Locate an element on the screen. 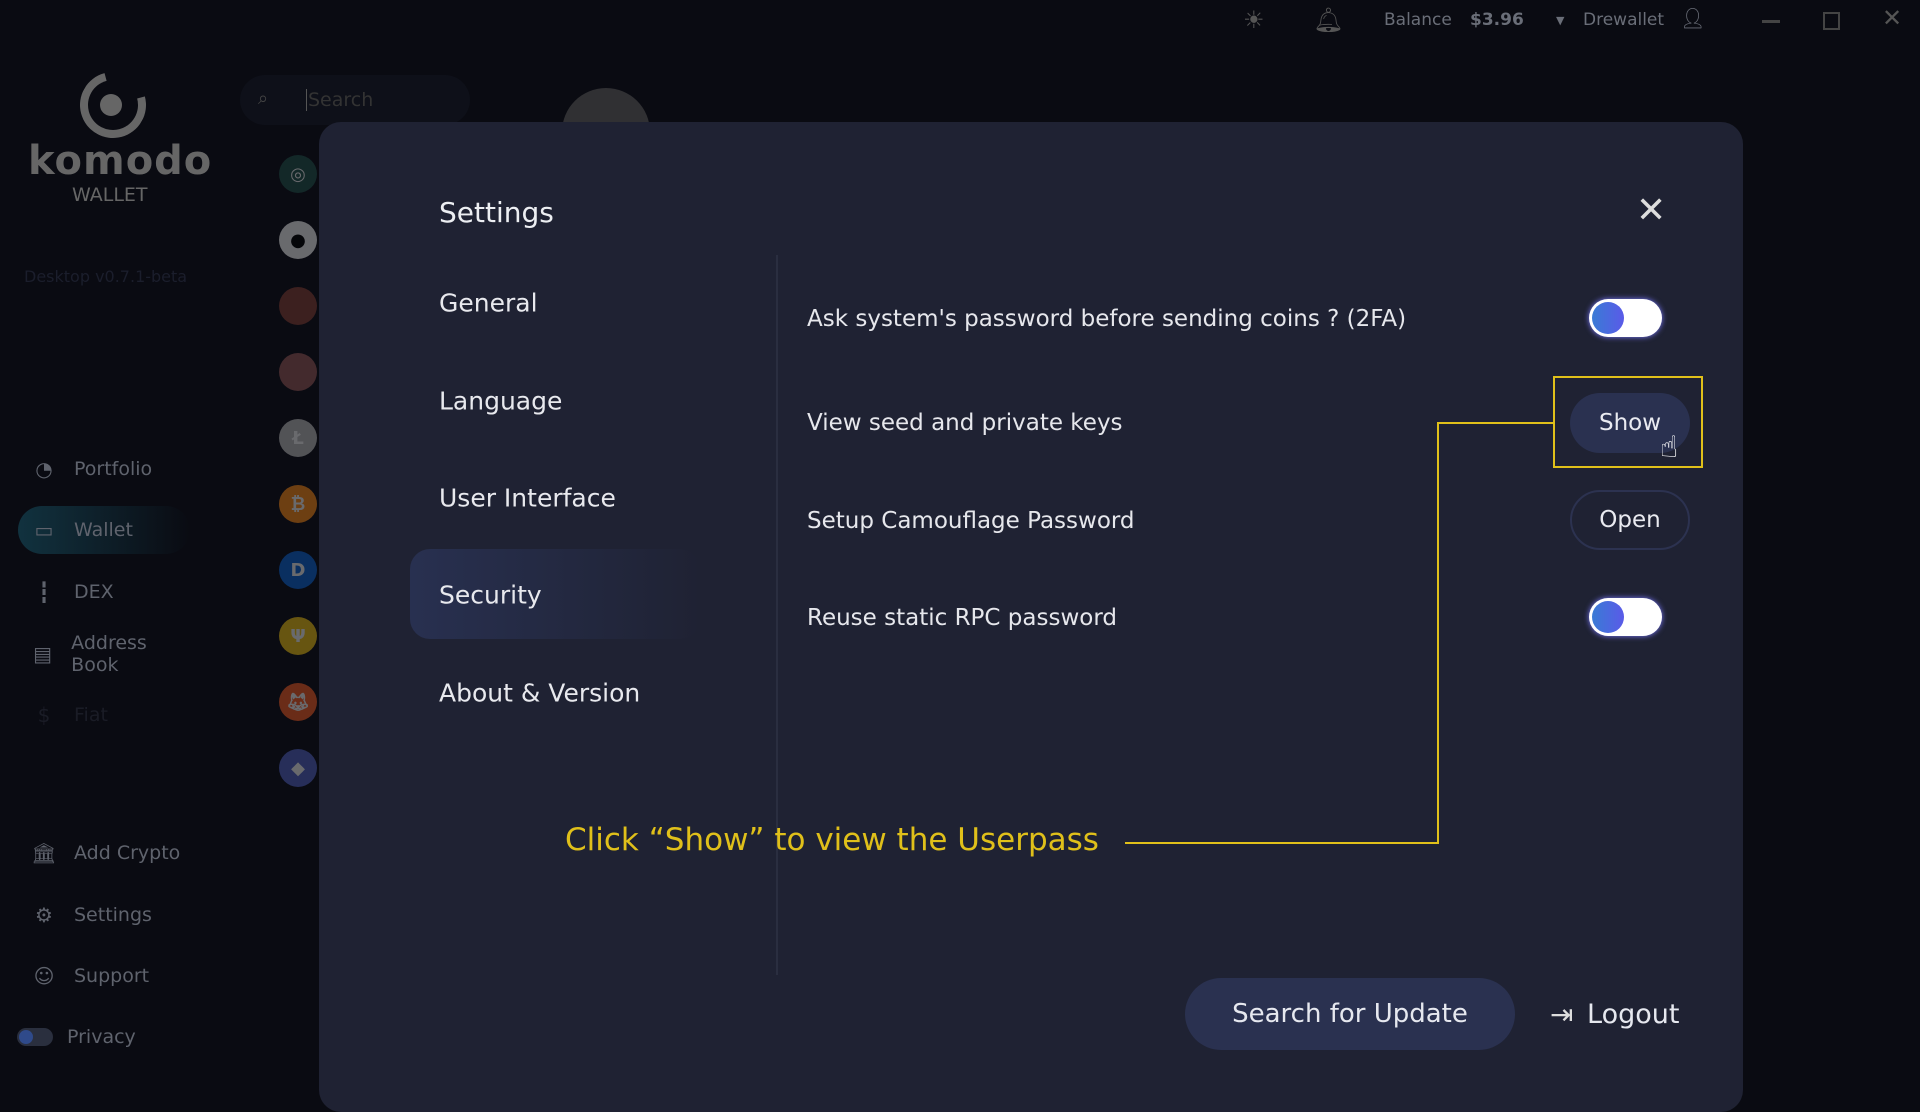 The height and width of the screenshot is (1112, 1920). sidebar-item-portfolio: ◔ Portfolio is located at coordinates (104, 469).